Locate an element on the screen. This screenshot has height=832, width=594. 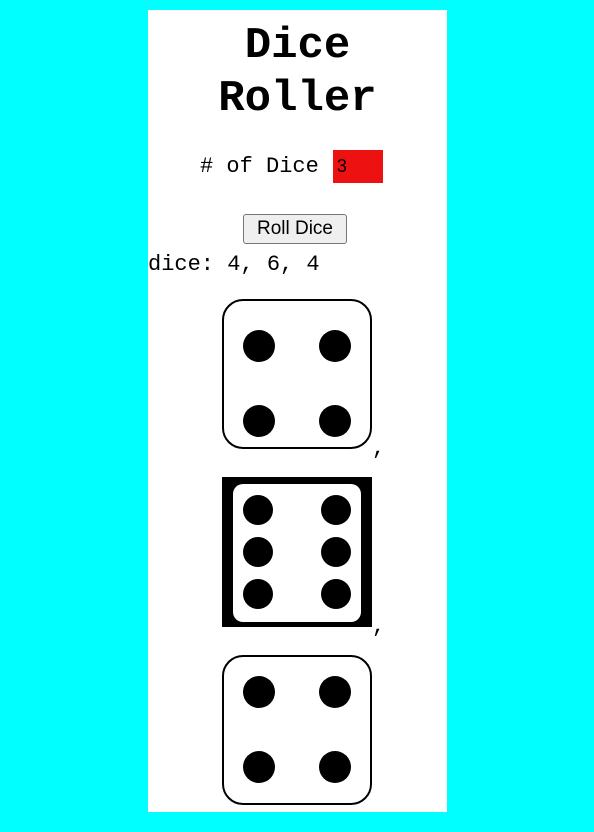
dice-count-input is located at coordinates (357, 166).